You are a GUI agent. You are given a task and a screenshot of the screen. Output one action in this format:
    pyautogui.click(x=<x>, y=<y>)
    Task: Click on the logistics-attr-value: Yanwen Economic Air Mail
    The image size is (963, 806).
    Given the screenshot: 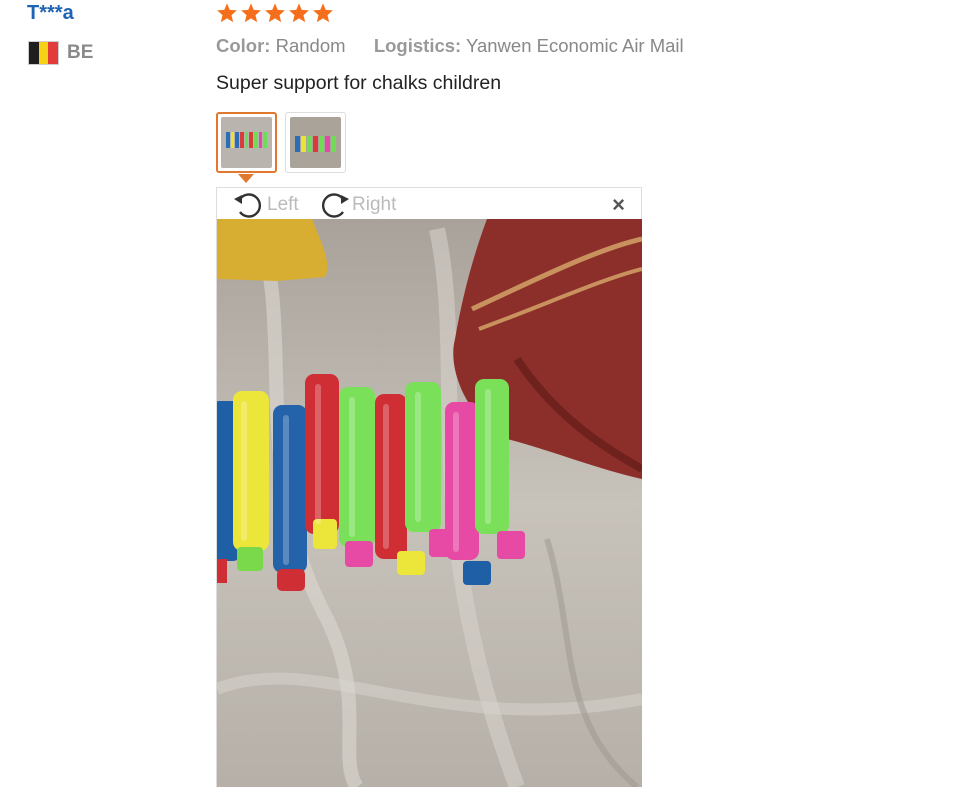 What is the action you would take?
    pyautogui.click(x=575, y=45)
    